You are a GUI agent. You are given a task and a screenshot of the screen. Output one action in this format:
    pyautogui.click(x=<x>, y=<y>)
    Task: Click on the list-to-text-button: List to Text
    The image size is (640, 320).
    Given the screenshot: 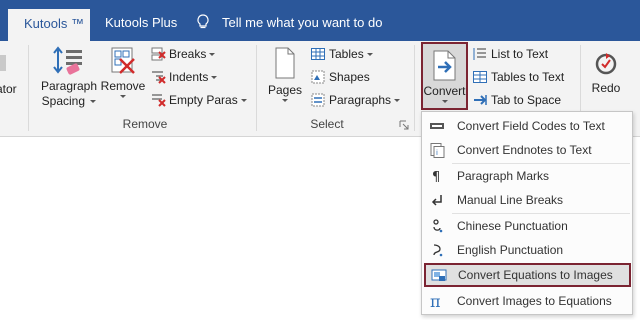 What is the action you would take?
    pyautogui.click(x=510, y=54)
    